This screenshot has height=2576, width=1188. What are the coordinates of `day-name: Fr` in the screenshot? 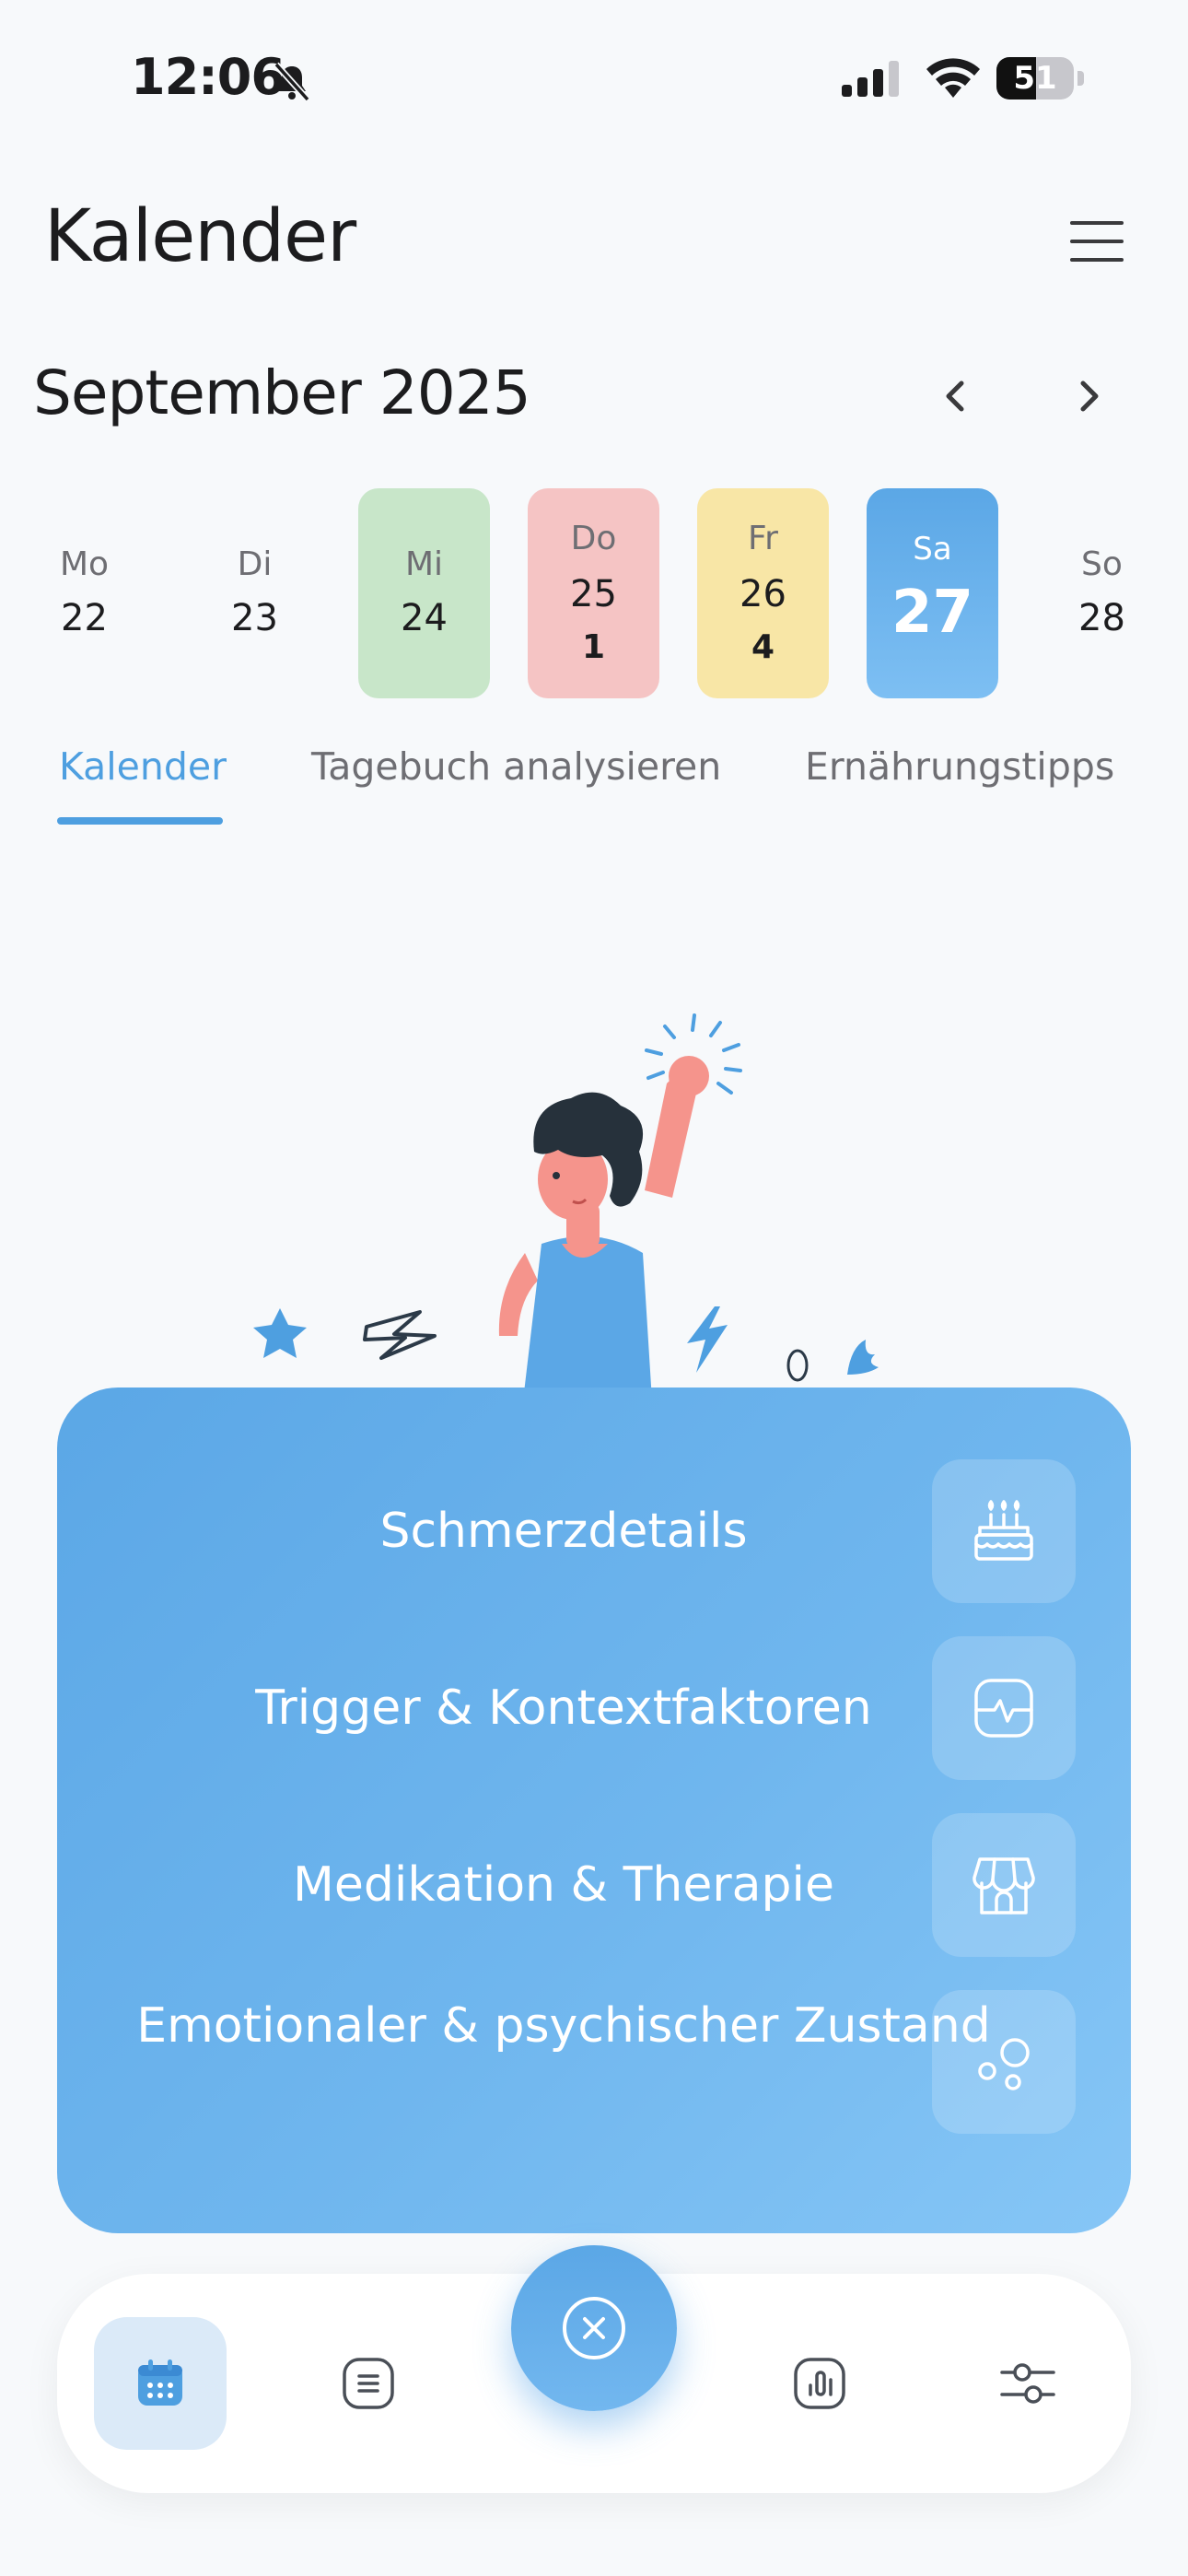 It's located at (763, 539).